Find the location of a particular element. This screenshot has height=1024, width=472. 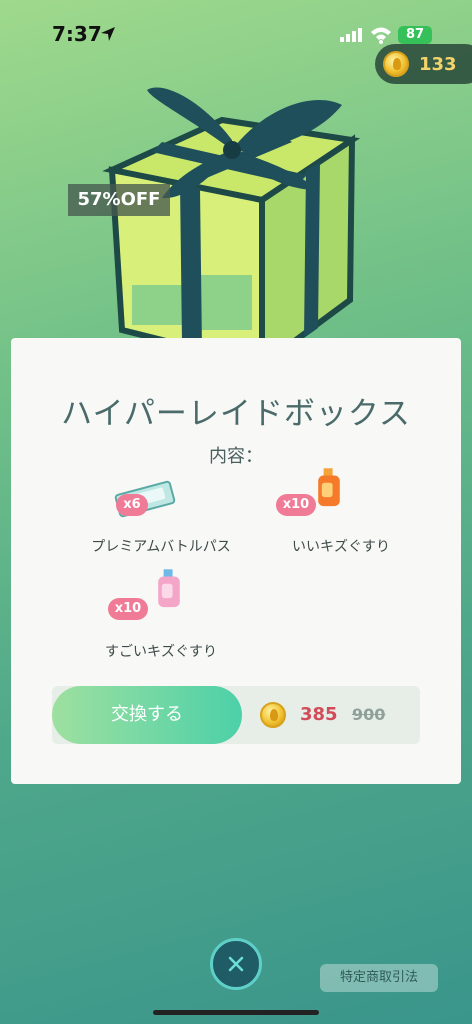

battery-level: 87 is located at coordinates (415, 34).